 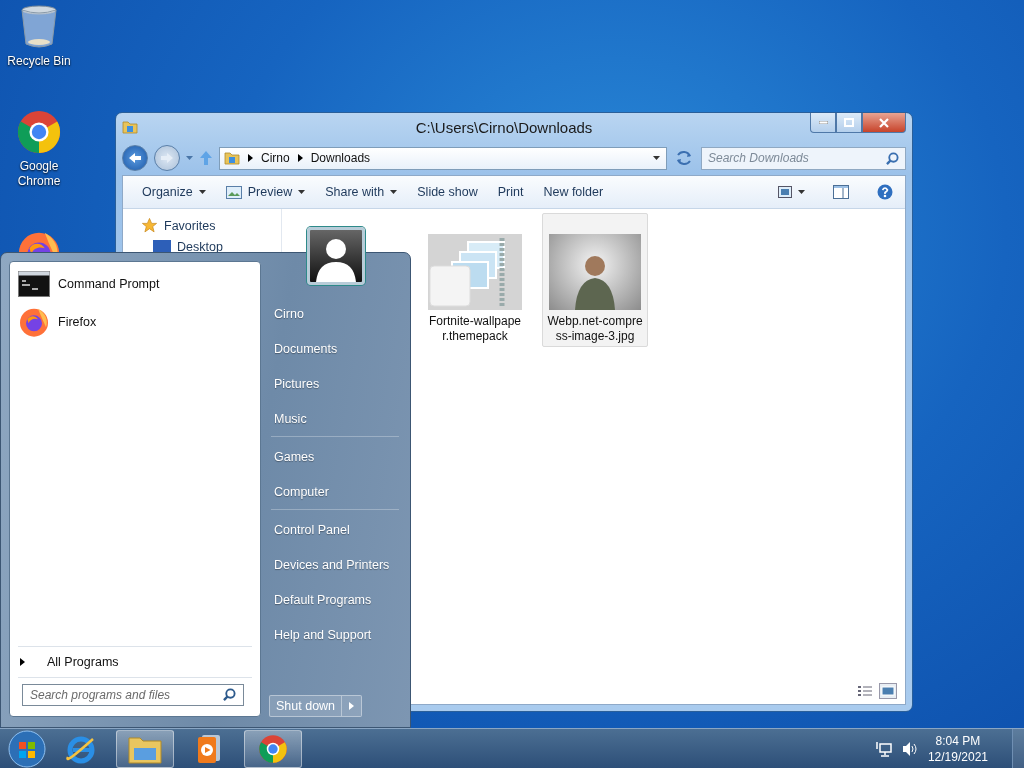 What do you see at coordinates (133, 695) in the screenshot?
I see `search-field: Search programs and files` at bounding box center [133, 695].